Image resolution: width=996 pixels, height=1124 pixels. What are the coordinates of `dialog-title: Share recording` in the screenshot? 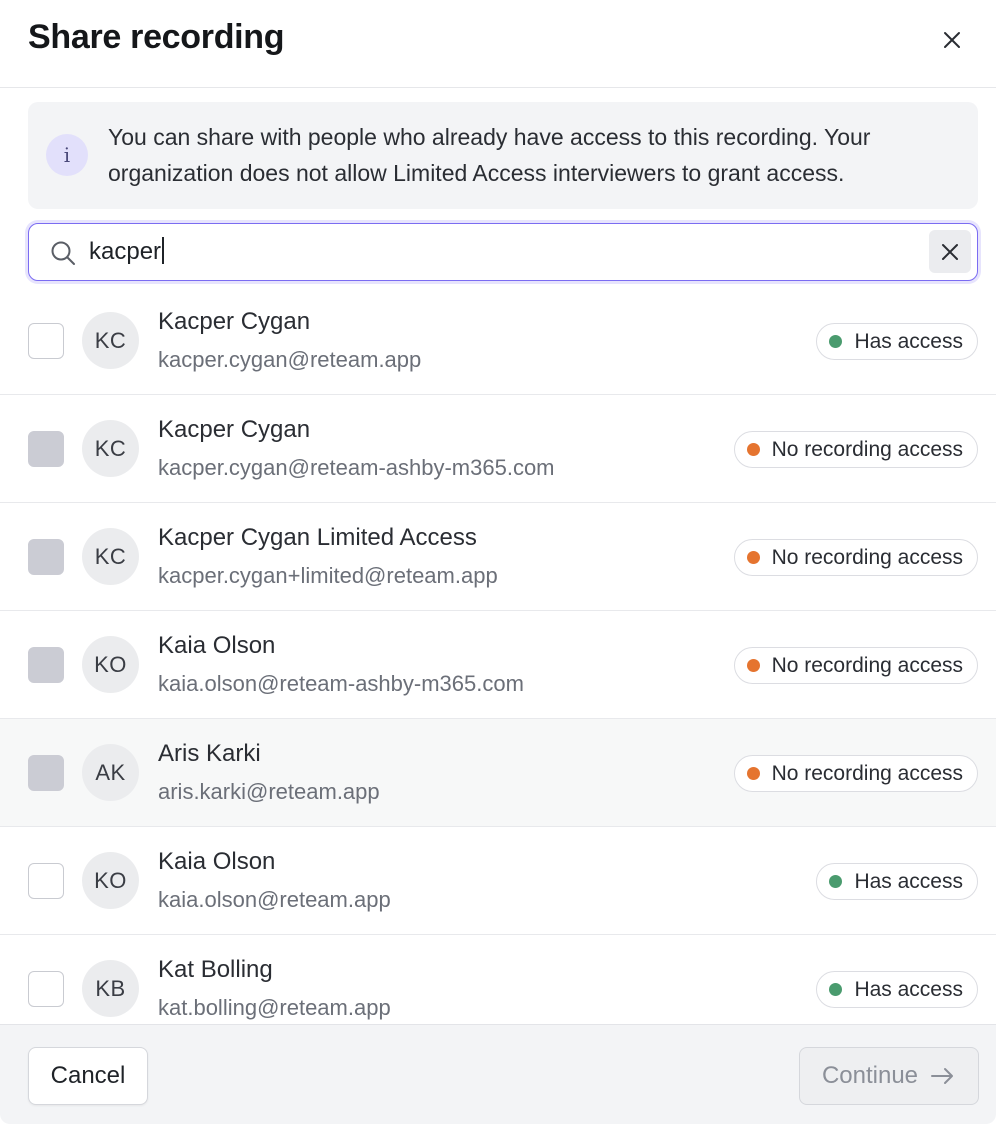 It's located at (156, 37).